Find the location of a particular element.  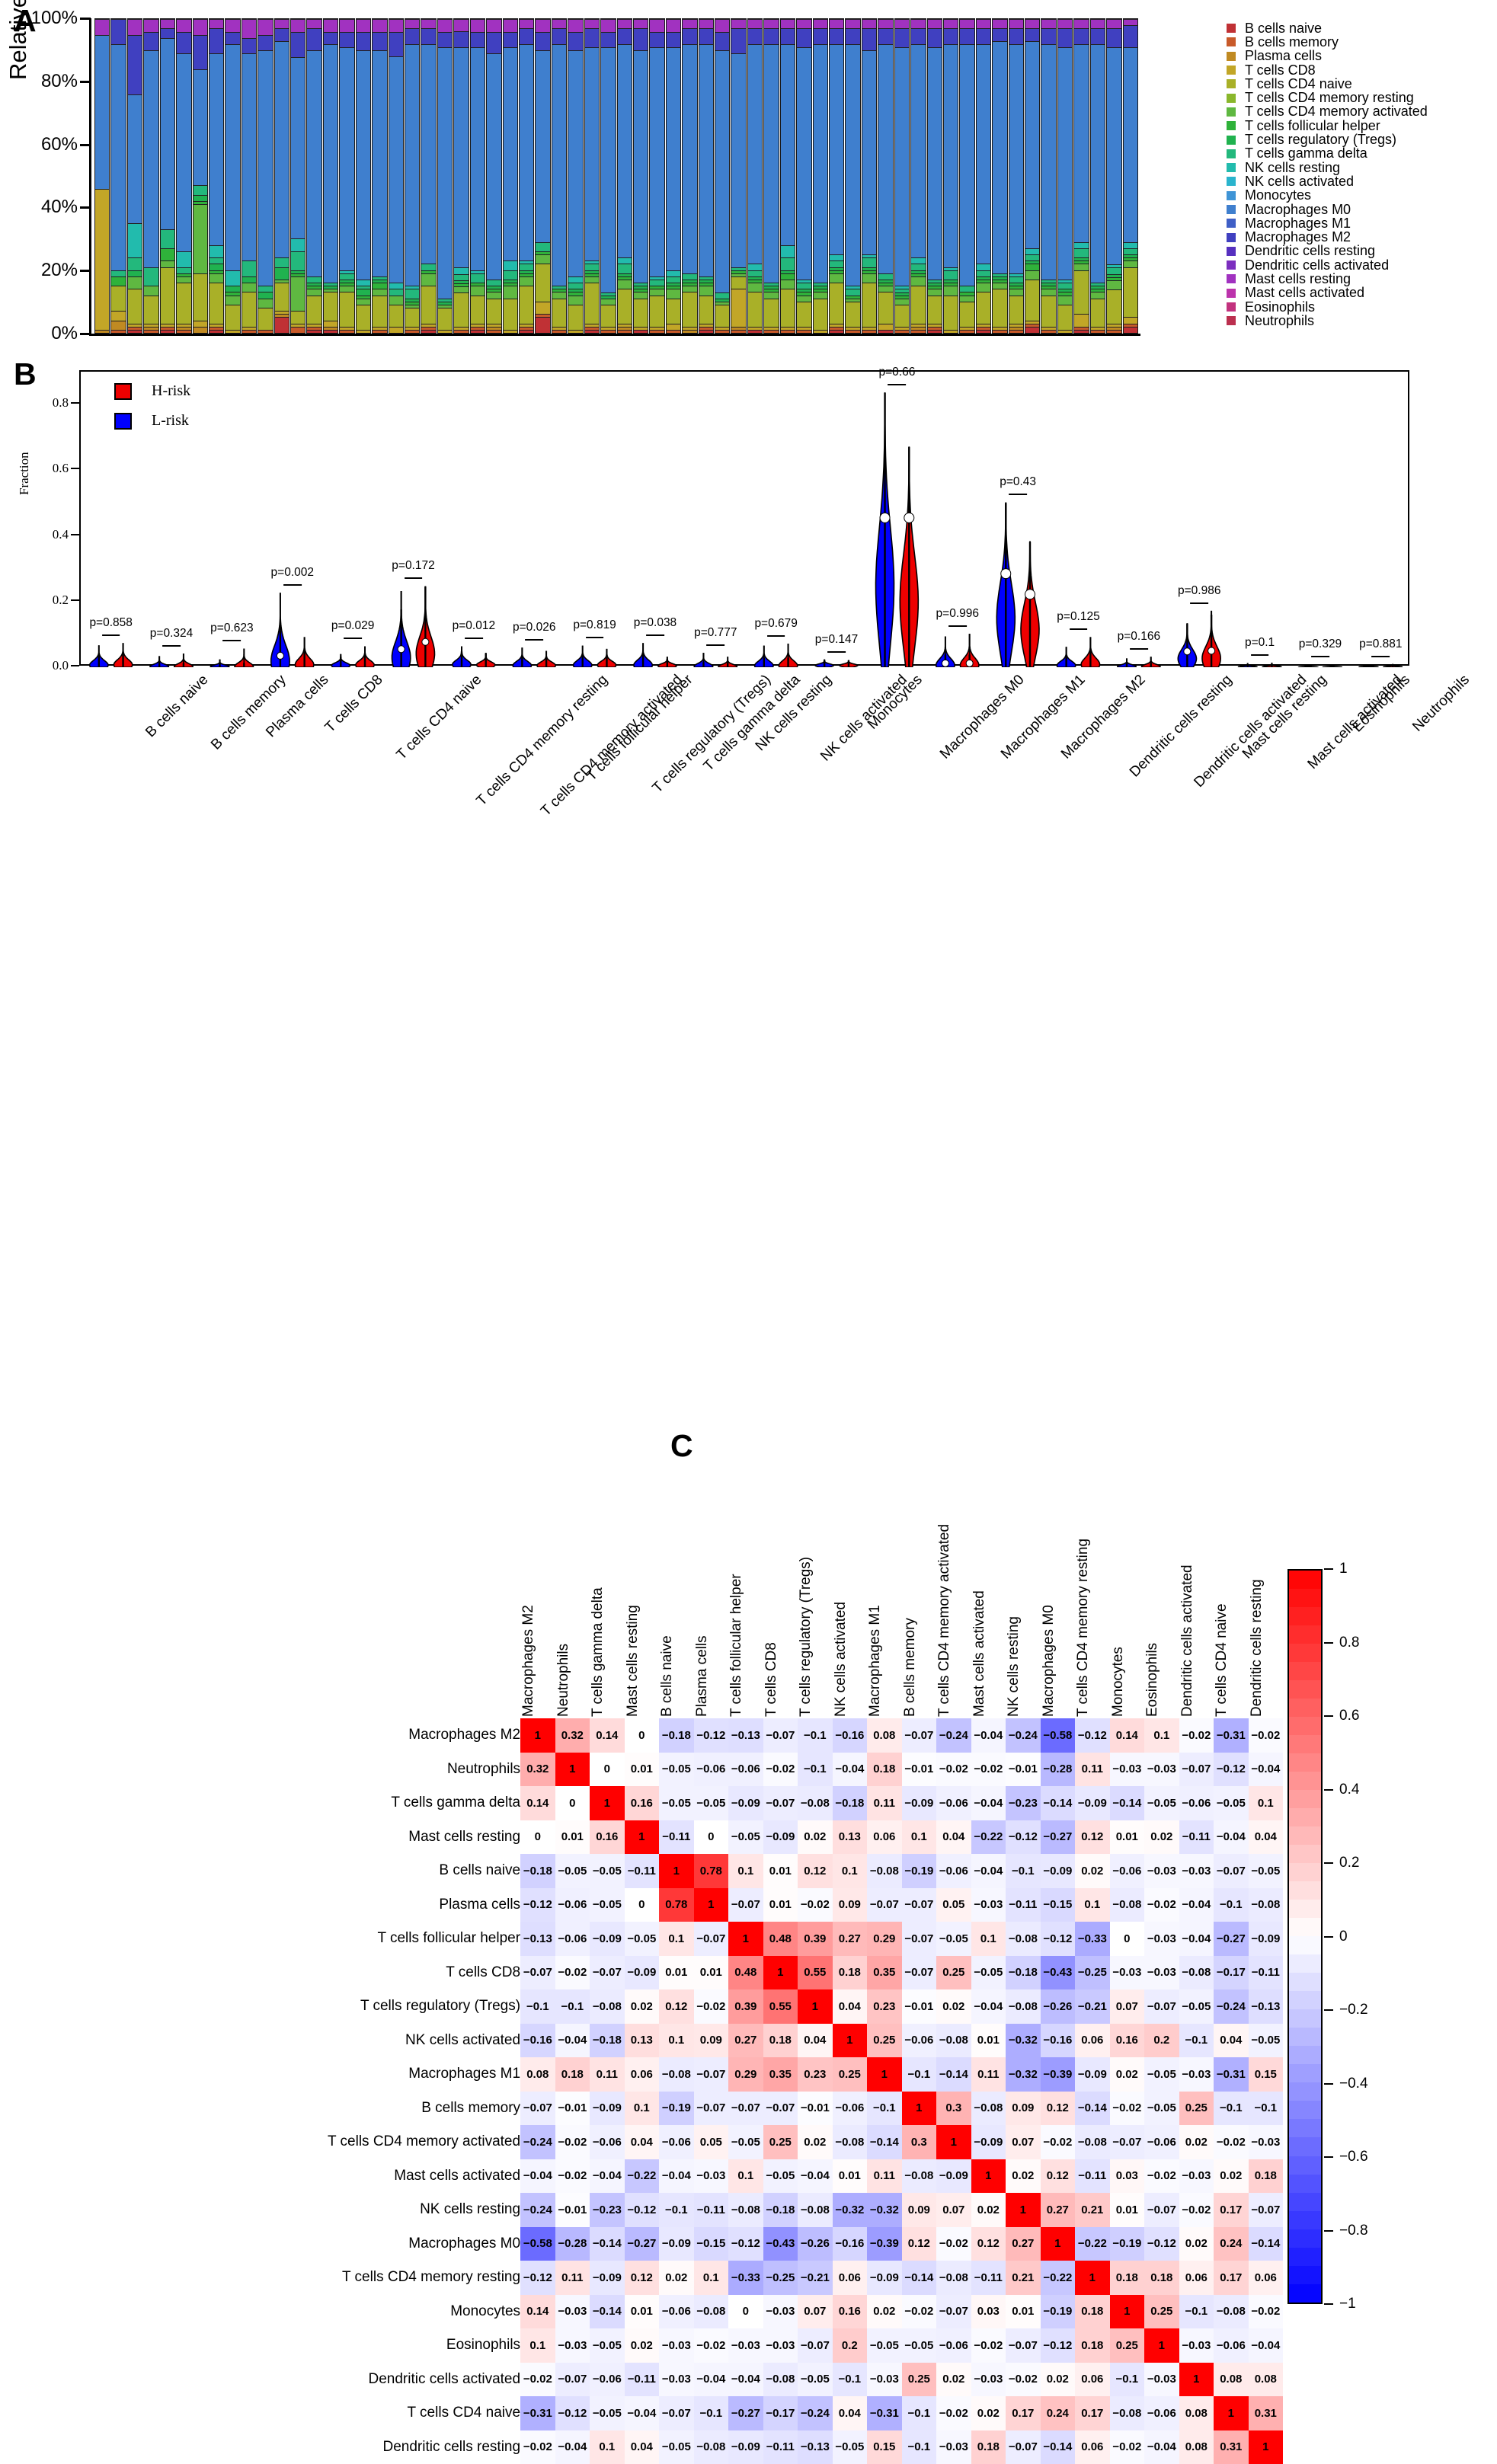

panel-b-pvalue-label: p=0.679 is located at coordinates (776, 624).